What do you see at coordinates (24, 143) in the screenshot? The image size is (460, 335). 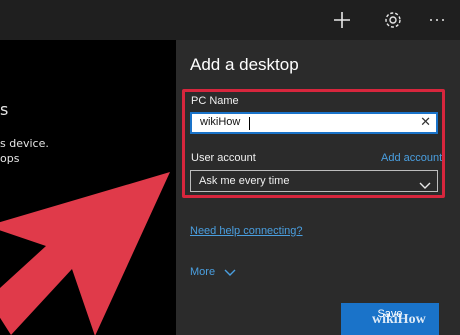 I see `left-pane-text-2: s device.` at bounding box center [24, 143].